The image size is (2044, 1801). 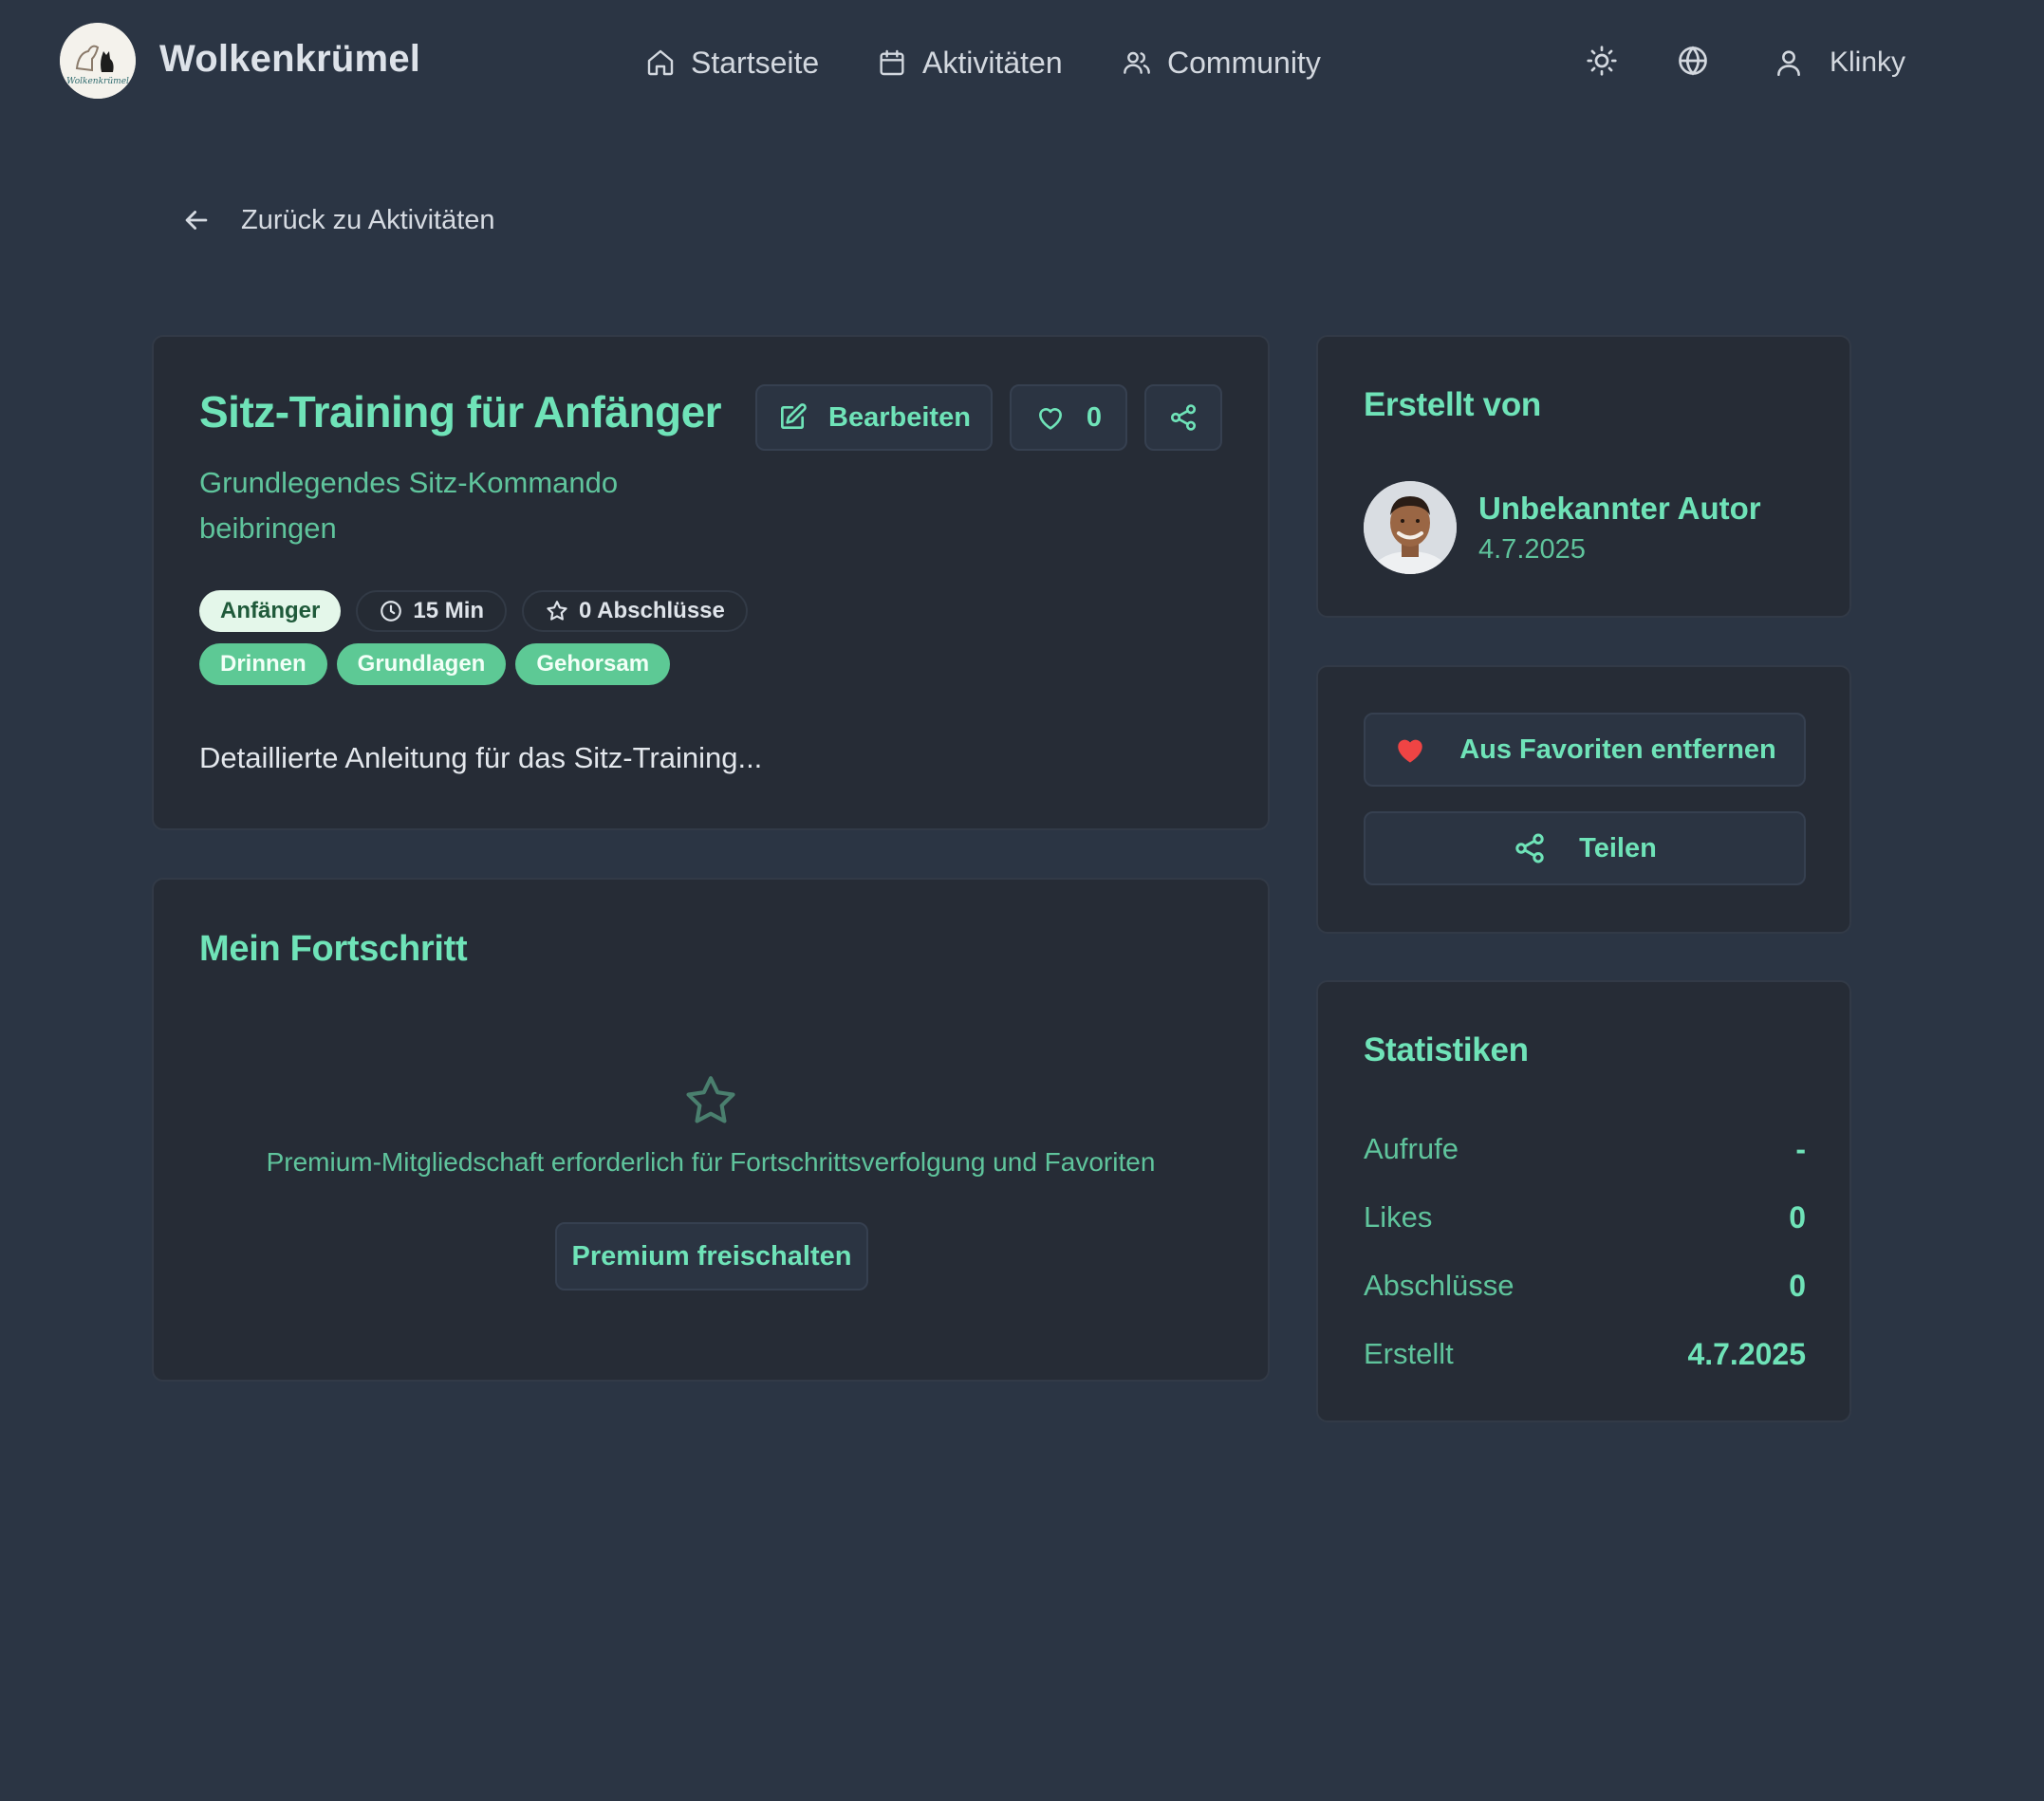 I want to click on brand-logo: Wolkenkrümel, so click(x=98, y=61).